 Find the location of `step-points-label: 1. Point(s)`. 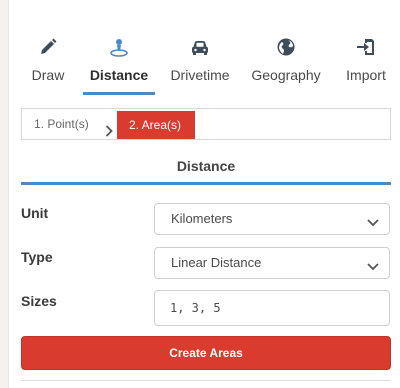

step-points-label: 1. Point(s) is located at coordinates (61, 124).